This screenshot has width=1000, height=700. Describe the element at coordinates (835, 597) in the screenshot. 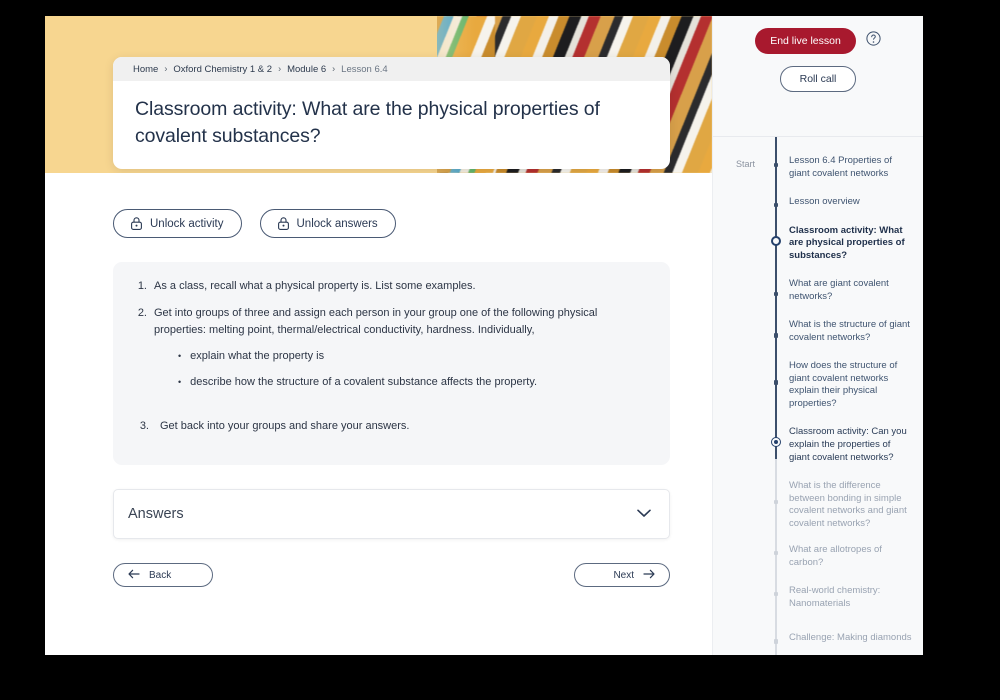

I see `timeline-item-label: Real-world chemistry: Nanomaterials` at that location.